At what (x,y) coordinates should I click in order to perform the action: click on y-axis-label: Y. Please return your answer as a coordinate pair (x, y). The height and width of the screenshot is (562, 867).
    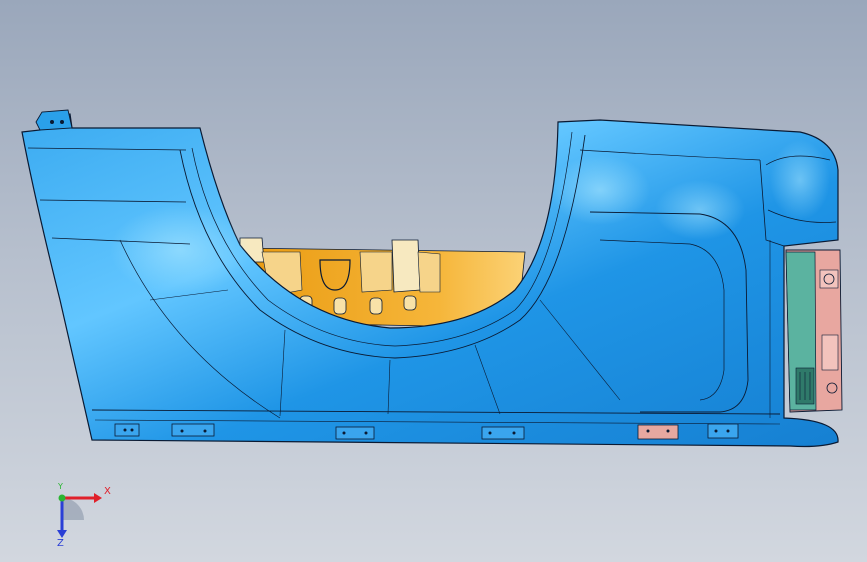
    Looking at the image, I should click on (60, 486).